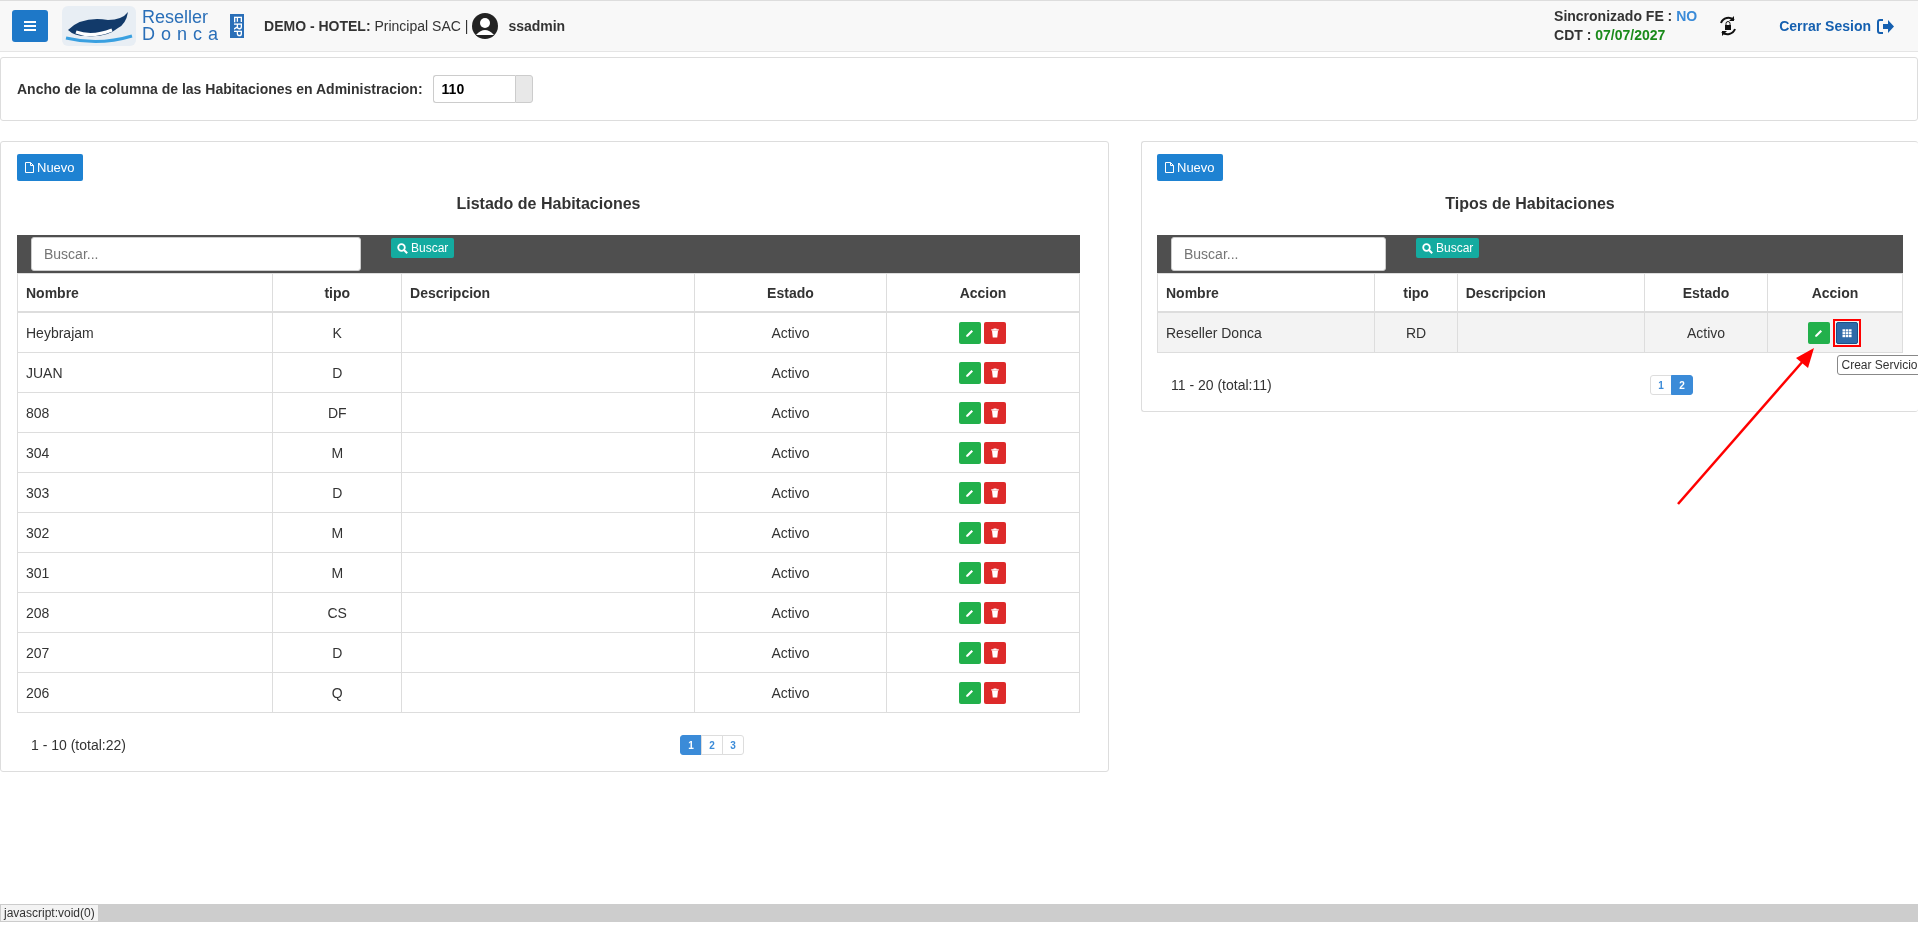  I want to click on column-header: Accion, so click(983, 292).